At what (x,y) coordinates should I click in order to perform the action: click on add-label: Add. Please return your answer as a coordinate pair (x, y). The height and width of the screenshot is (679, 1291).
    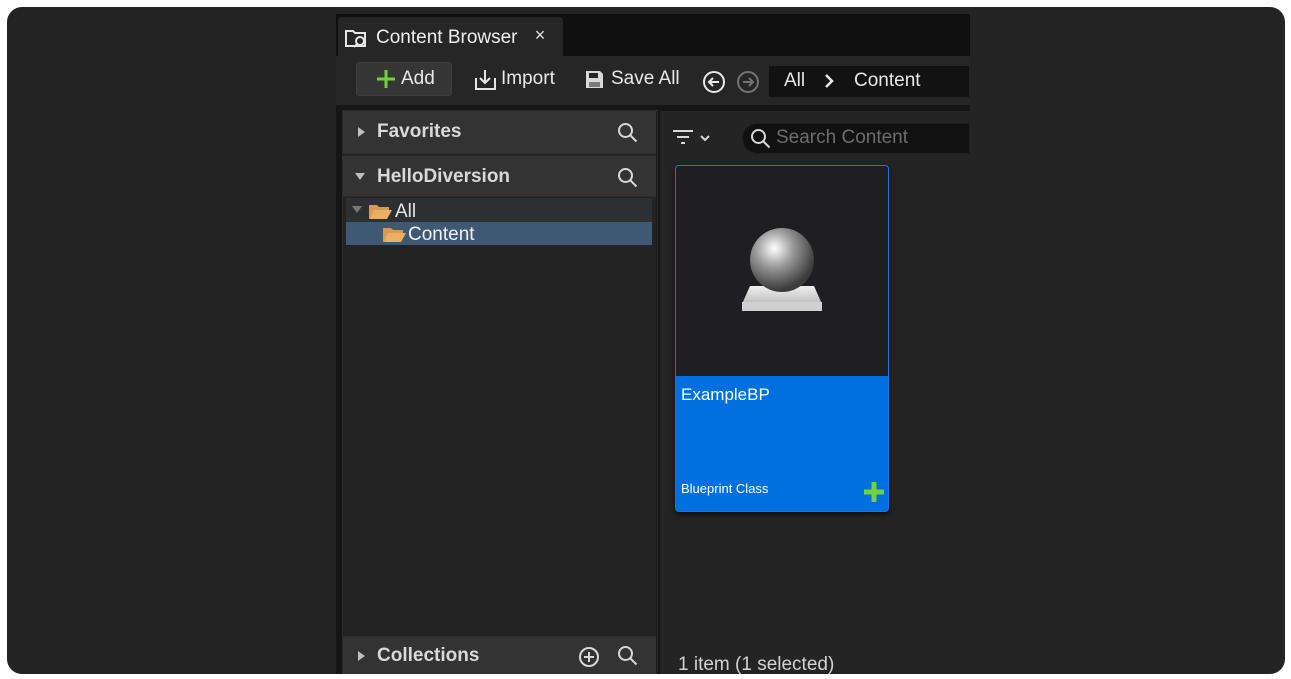
    Looking at the image, I should click on (418, 78).